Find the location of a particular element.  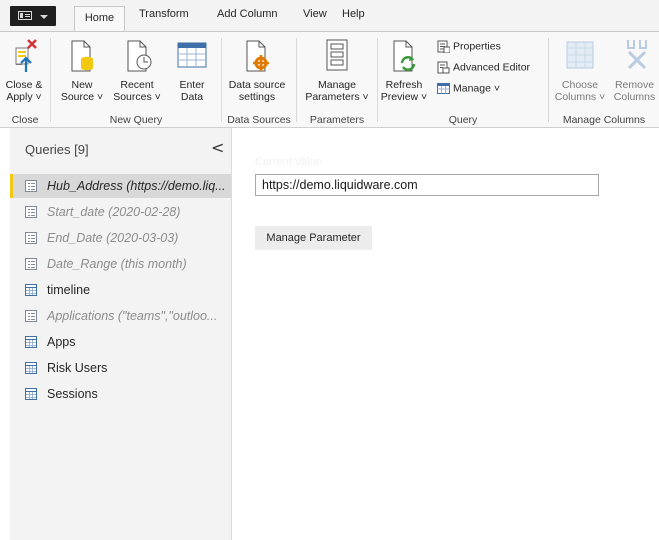

advanced-editor-label: Advanced Editor is located at coordinates (492, 67).